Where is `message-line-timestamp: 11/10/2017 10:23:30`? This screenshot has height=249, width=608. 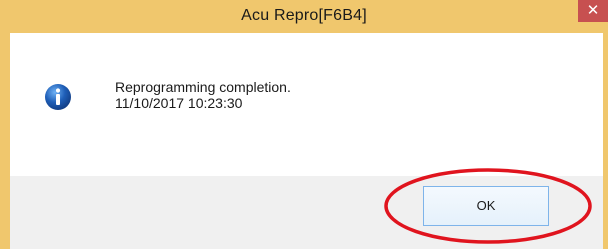 message-line-timestamp: 11/10/2017 10:23:30 is located at coordinates (179, 103).